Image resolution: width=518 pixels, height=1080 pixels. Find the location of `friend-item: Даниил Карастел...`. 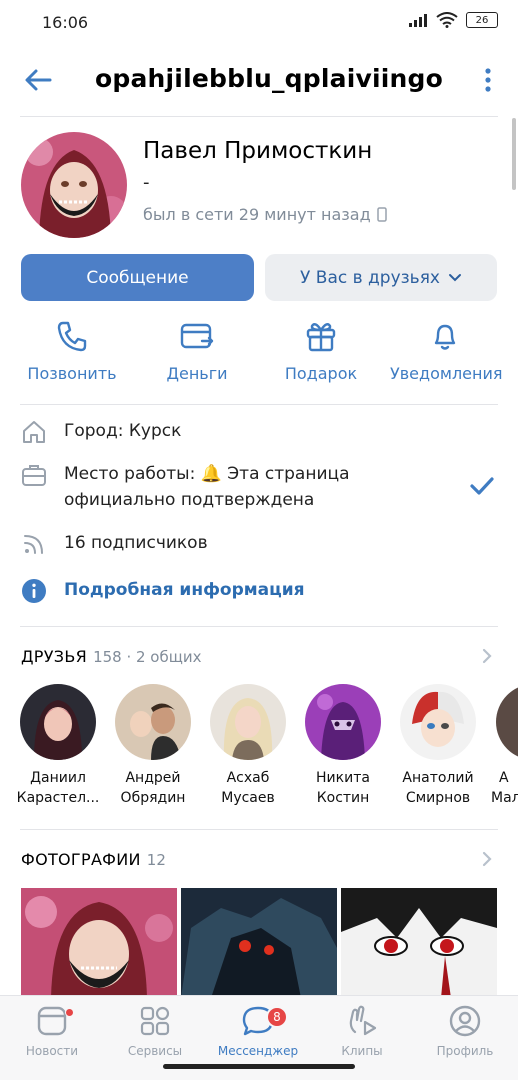

friend-item: Даниил Карастел... is located at coordinates (58, 746).